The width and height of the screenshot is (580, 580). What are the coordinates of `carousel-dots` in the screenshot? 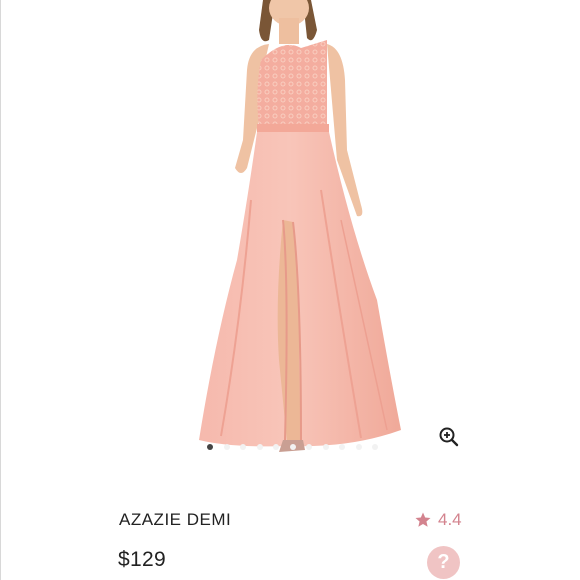 It's located at (290, 449).